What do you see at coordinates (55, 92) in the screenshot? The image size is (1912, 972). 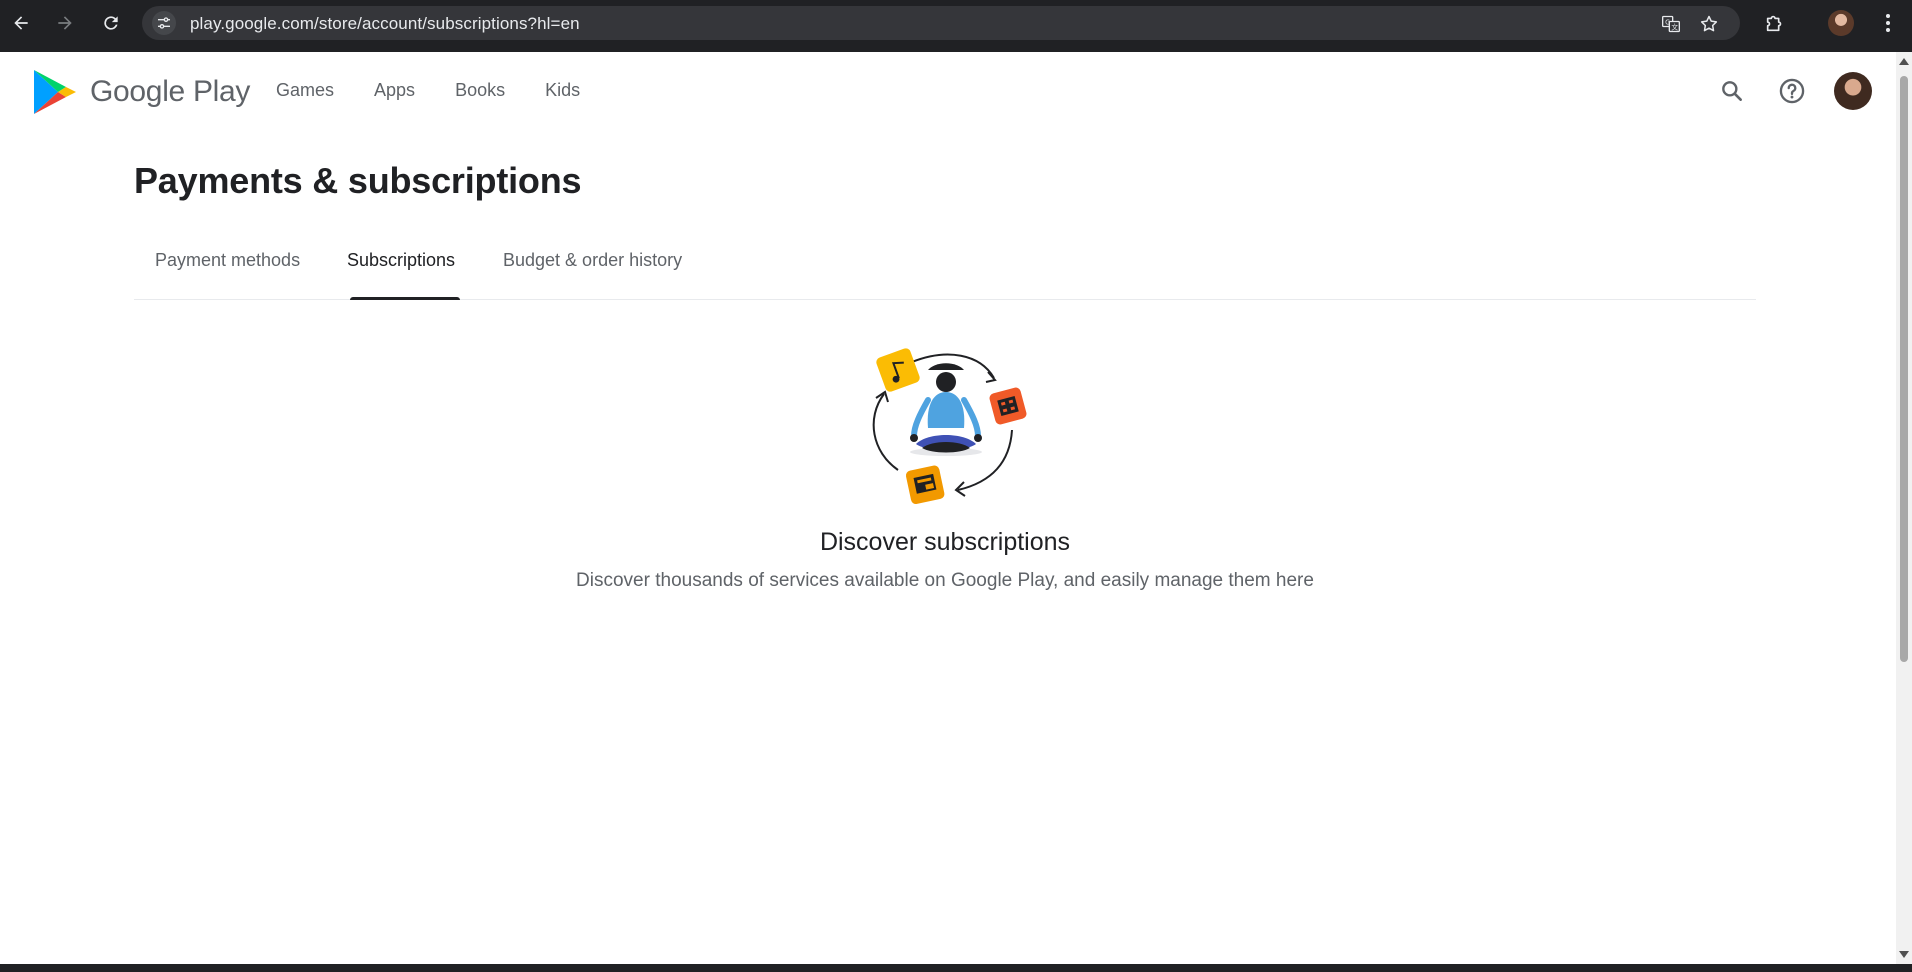 I see `play-logo-icon` at bounding box center [55, 92].